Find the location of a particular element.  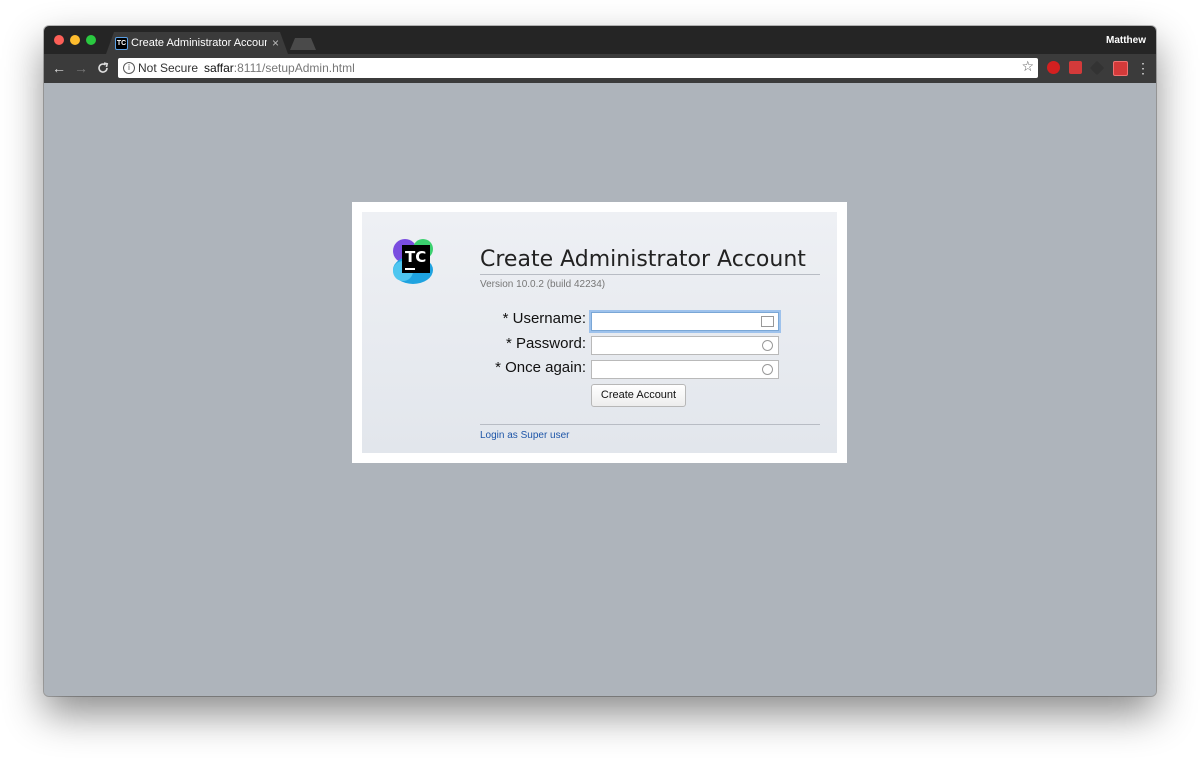

teamcity-favicon-icon: TC is located at coordinates (121, 43).